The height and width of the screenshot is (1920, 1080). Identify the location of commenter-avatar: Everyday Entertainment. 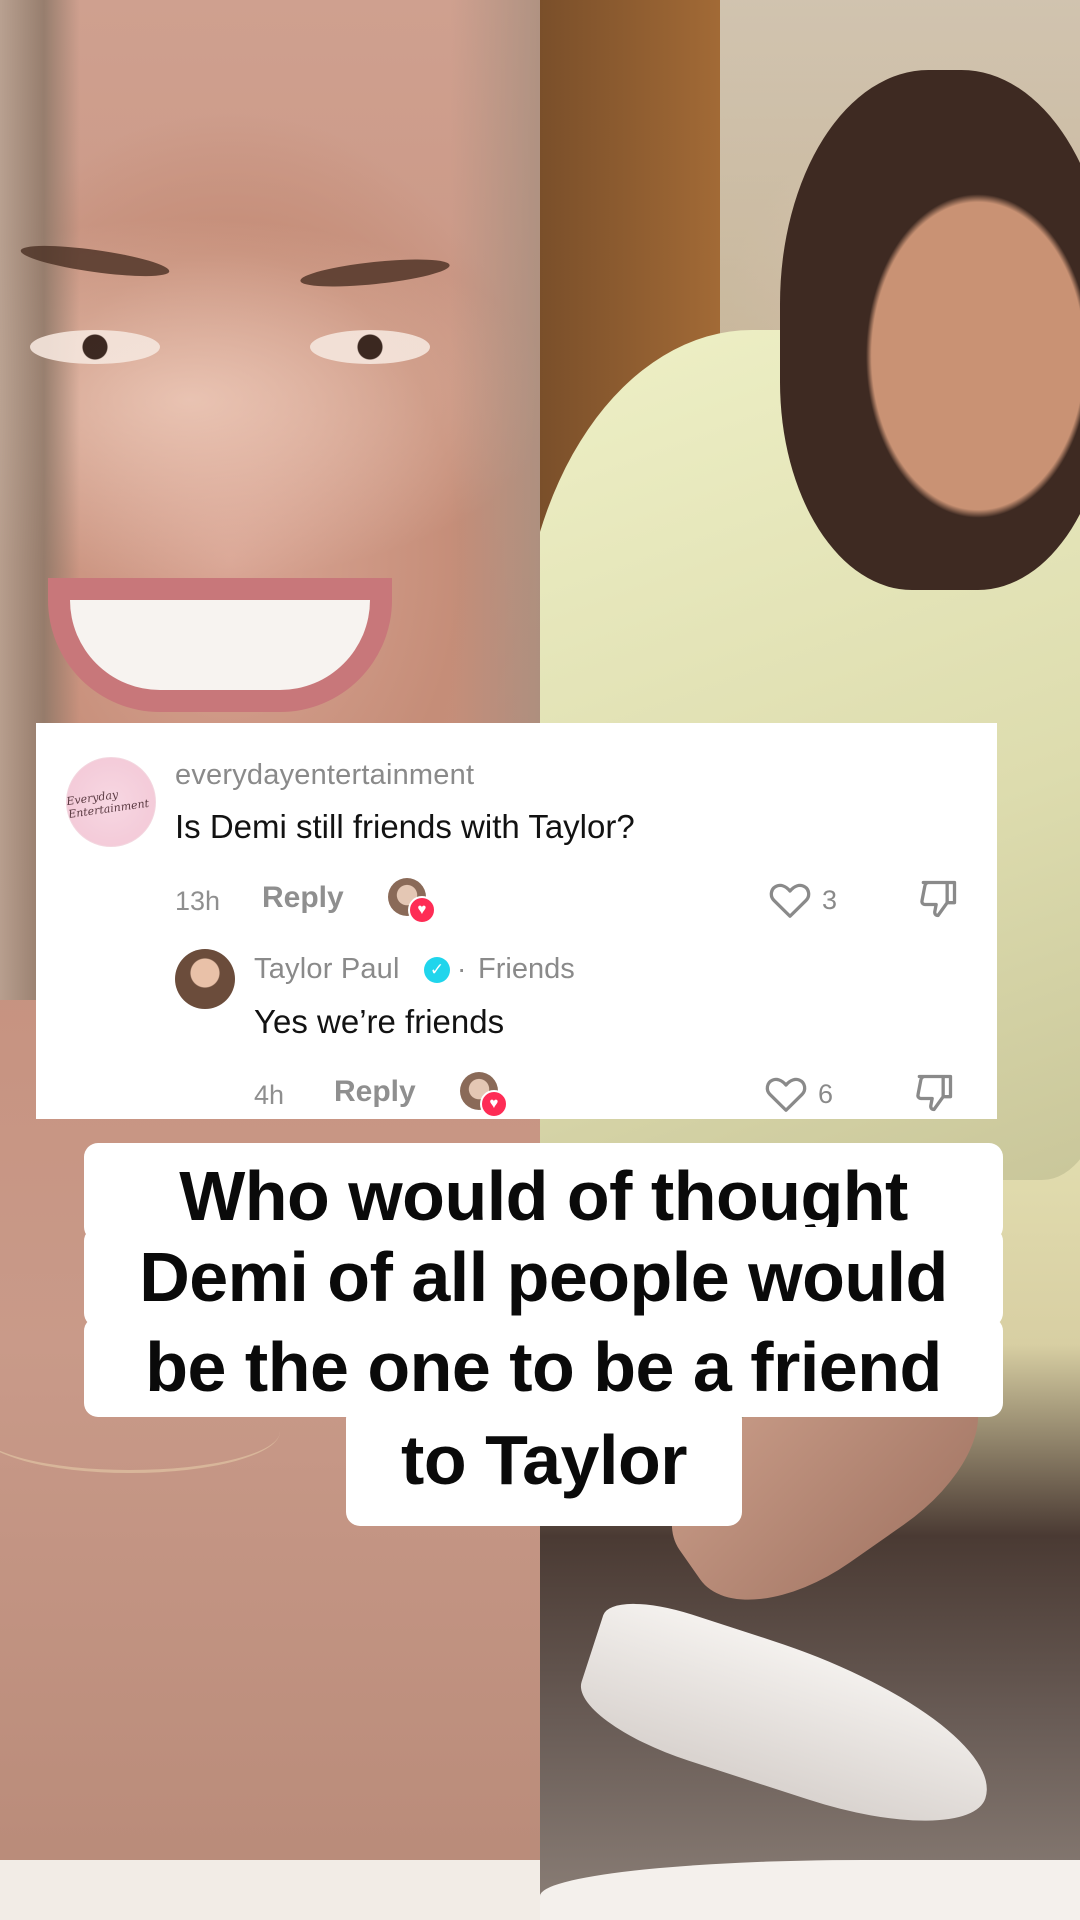
(111, 802).